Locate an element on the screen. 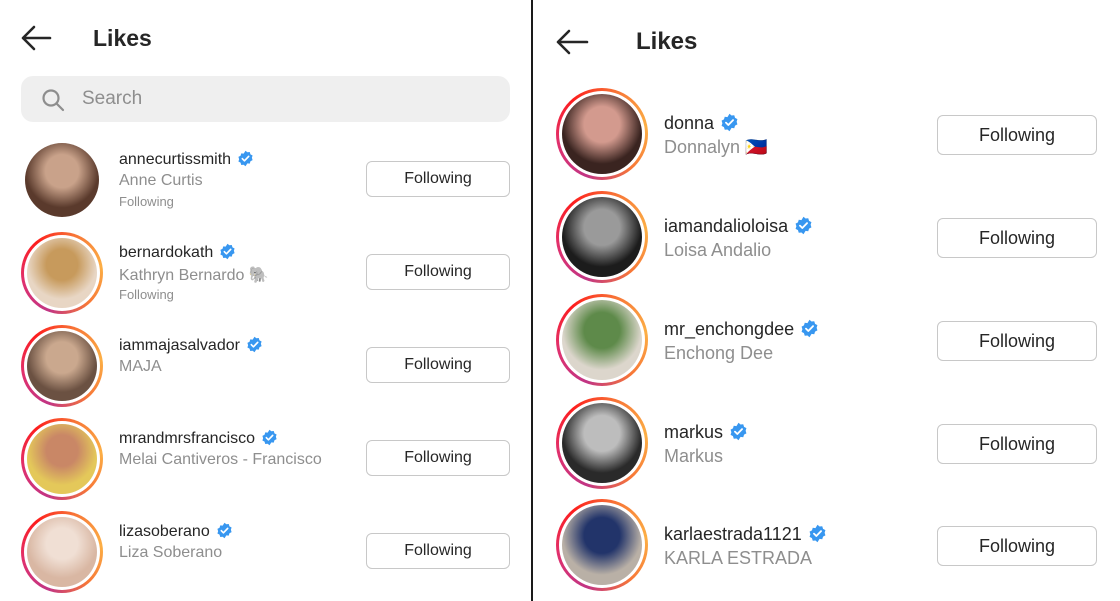 The image size is (1120, 601). search-input: Search is located at coordinates (265, 99).